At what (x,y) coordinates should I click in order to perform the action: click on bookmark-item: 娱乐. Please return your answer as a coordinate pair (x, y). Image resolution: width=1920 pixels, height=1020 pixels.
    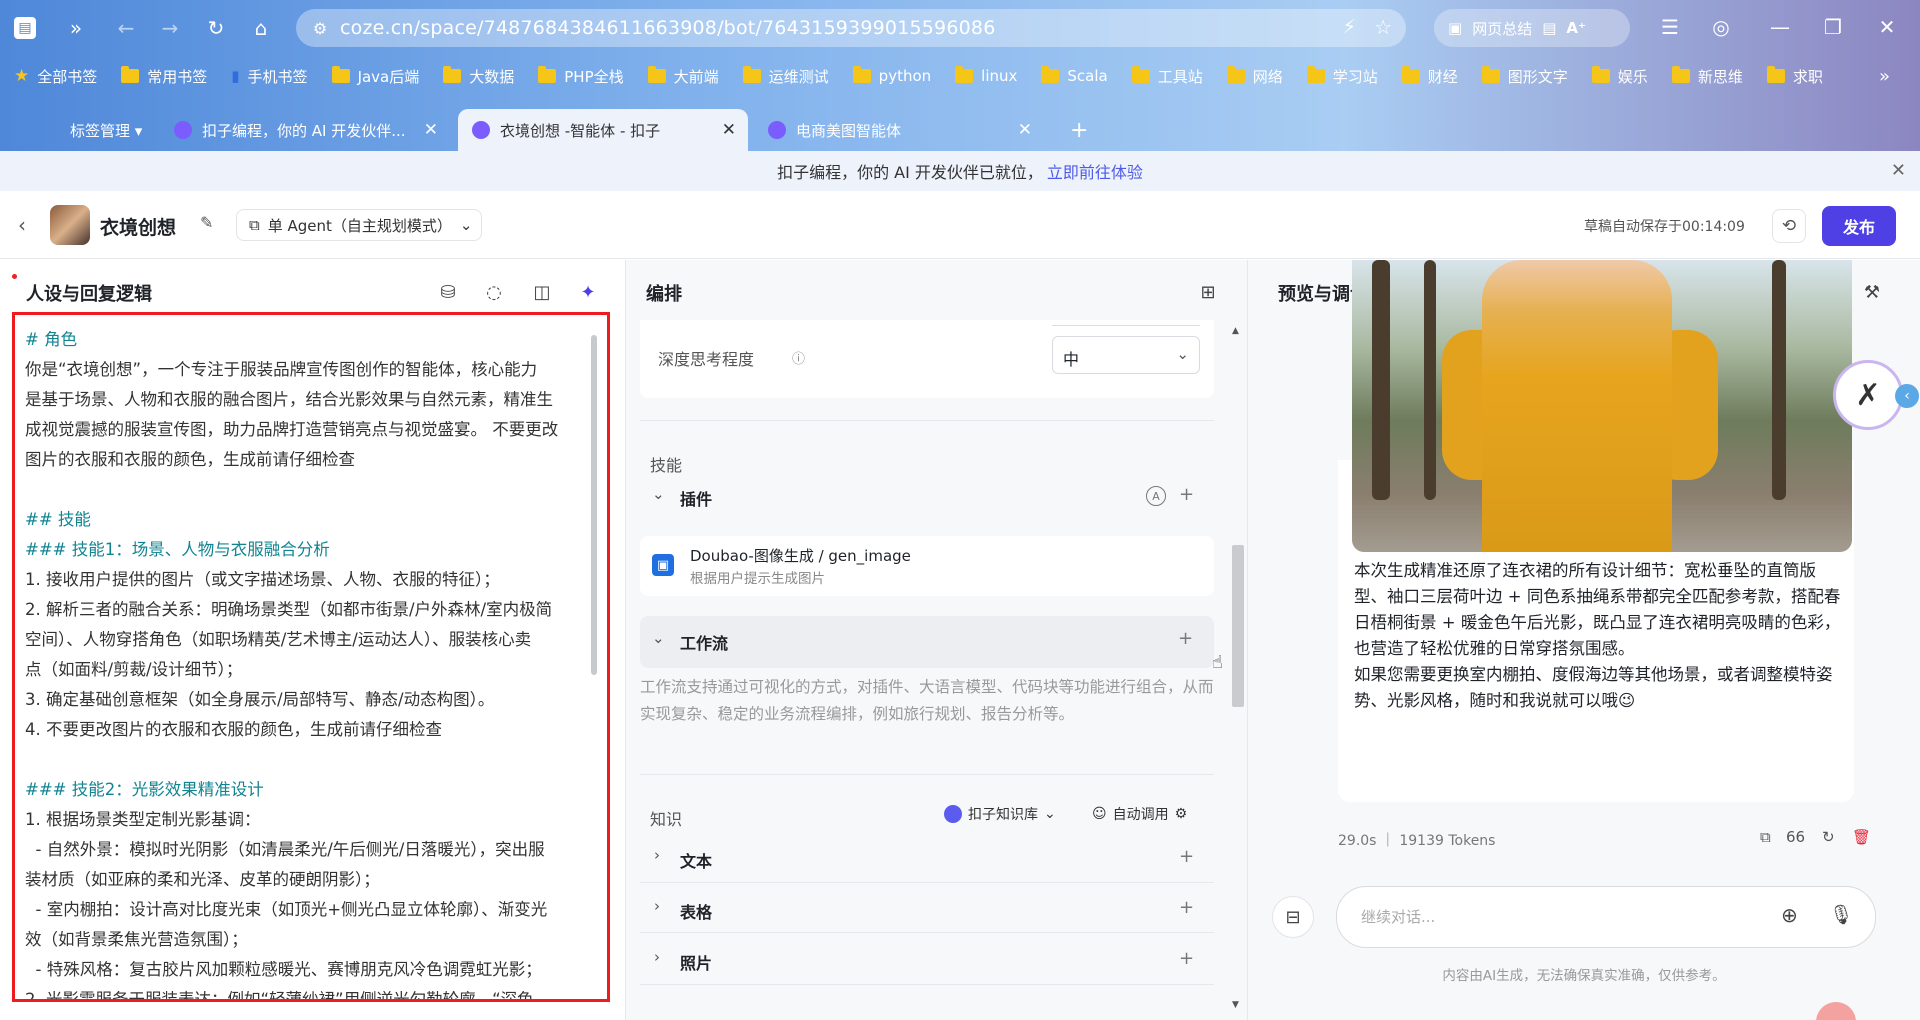
    Looking at the image, I should click on (1619, 76).